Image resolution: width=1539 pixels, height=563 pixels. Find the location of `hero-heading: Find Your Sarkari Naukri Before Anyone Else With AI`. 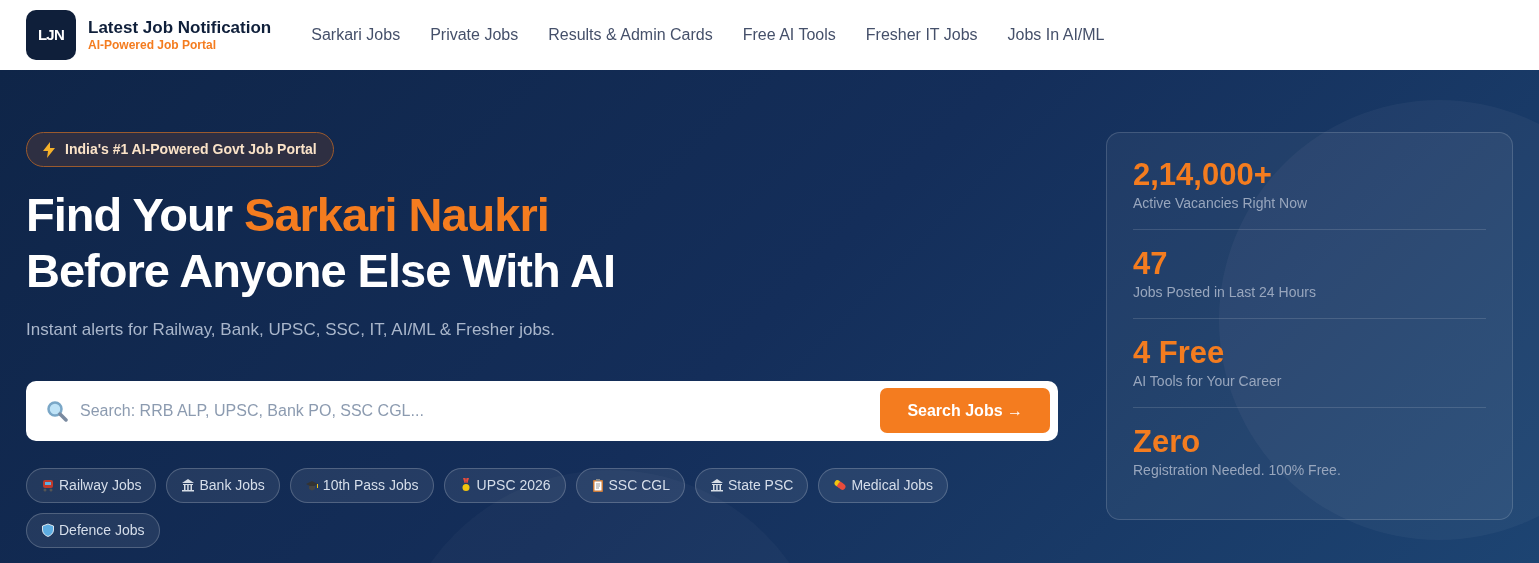

hero-heading: Find Your Sarkari Naukri Before Anyone Else With AI is located at coordinates (321, 243).